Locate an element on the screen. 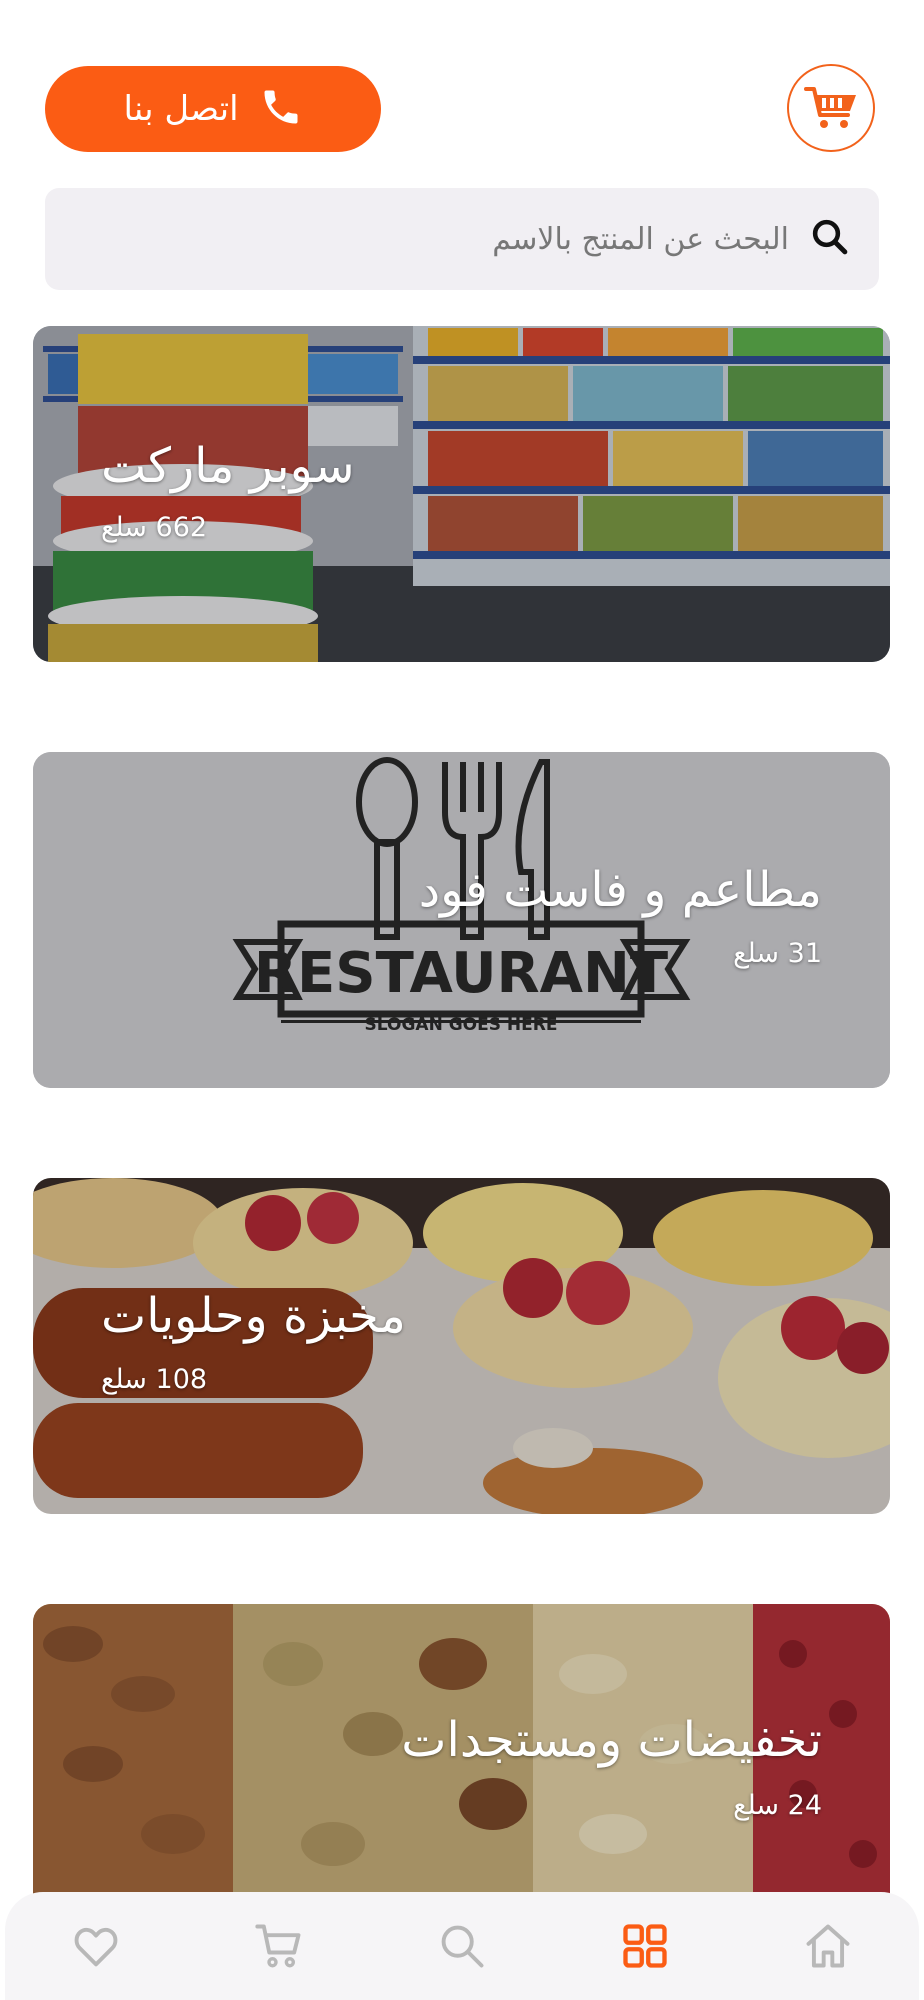 Image resolution: width=924 pixels, height=2000 pixels. home-icon is located at coordinates (828, 1946).